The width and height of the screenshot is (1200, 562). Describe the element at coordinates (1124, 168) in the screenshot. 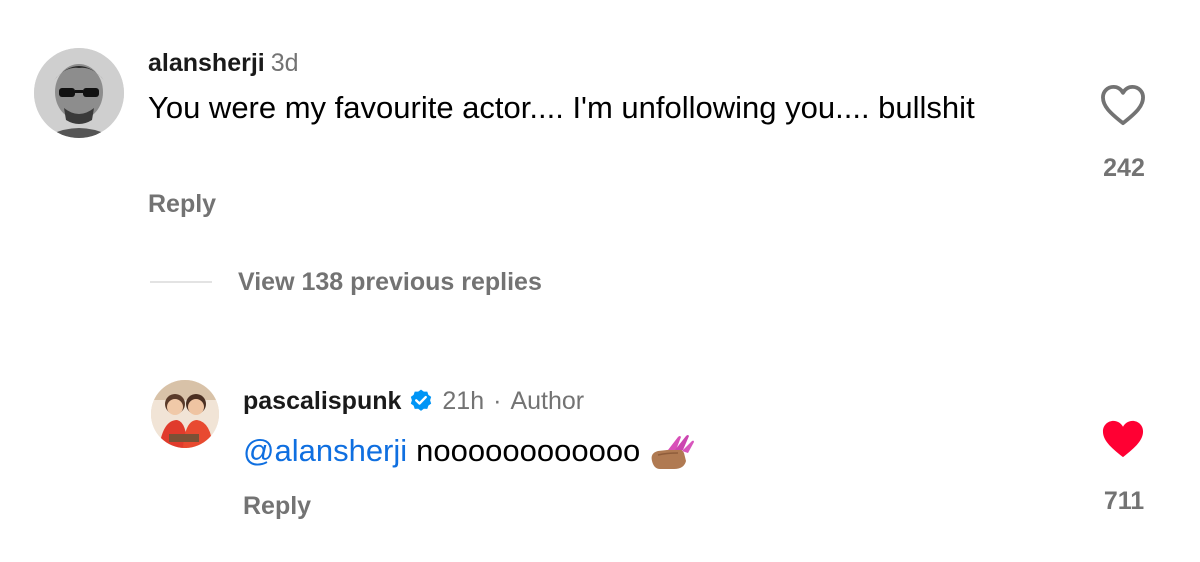

I see `like-count: 242` at that location.